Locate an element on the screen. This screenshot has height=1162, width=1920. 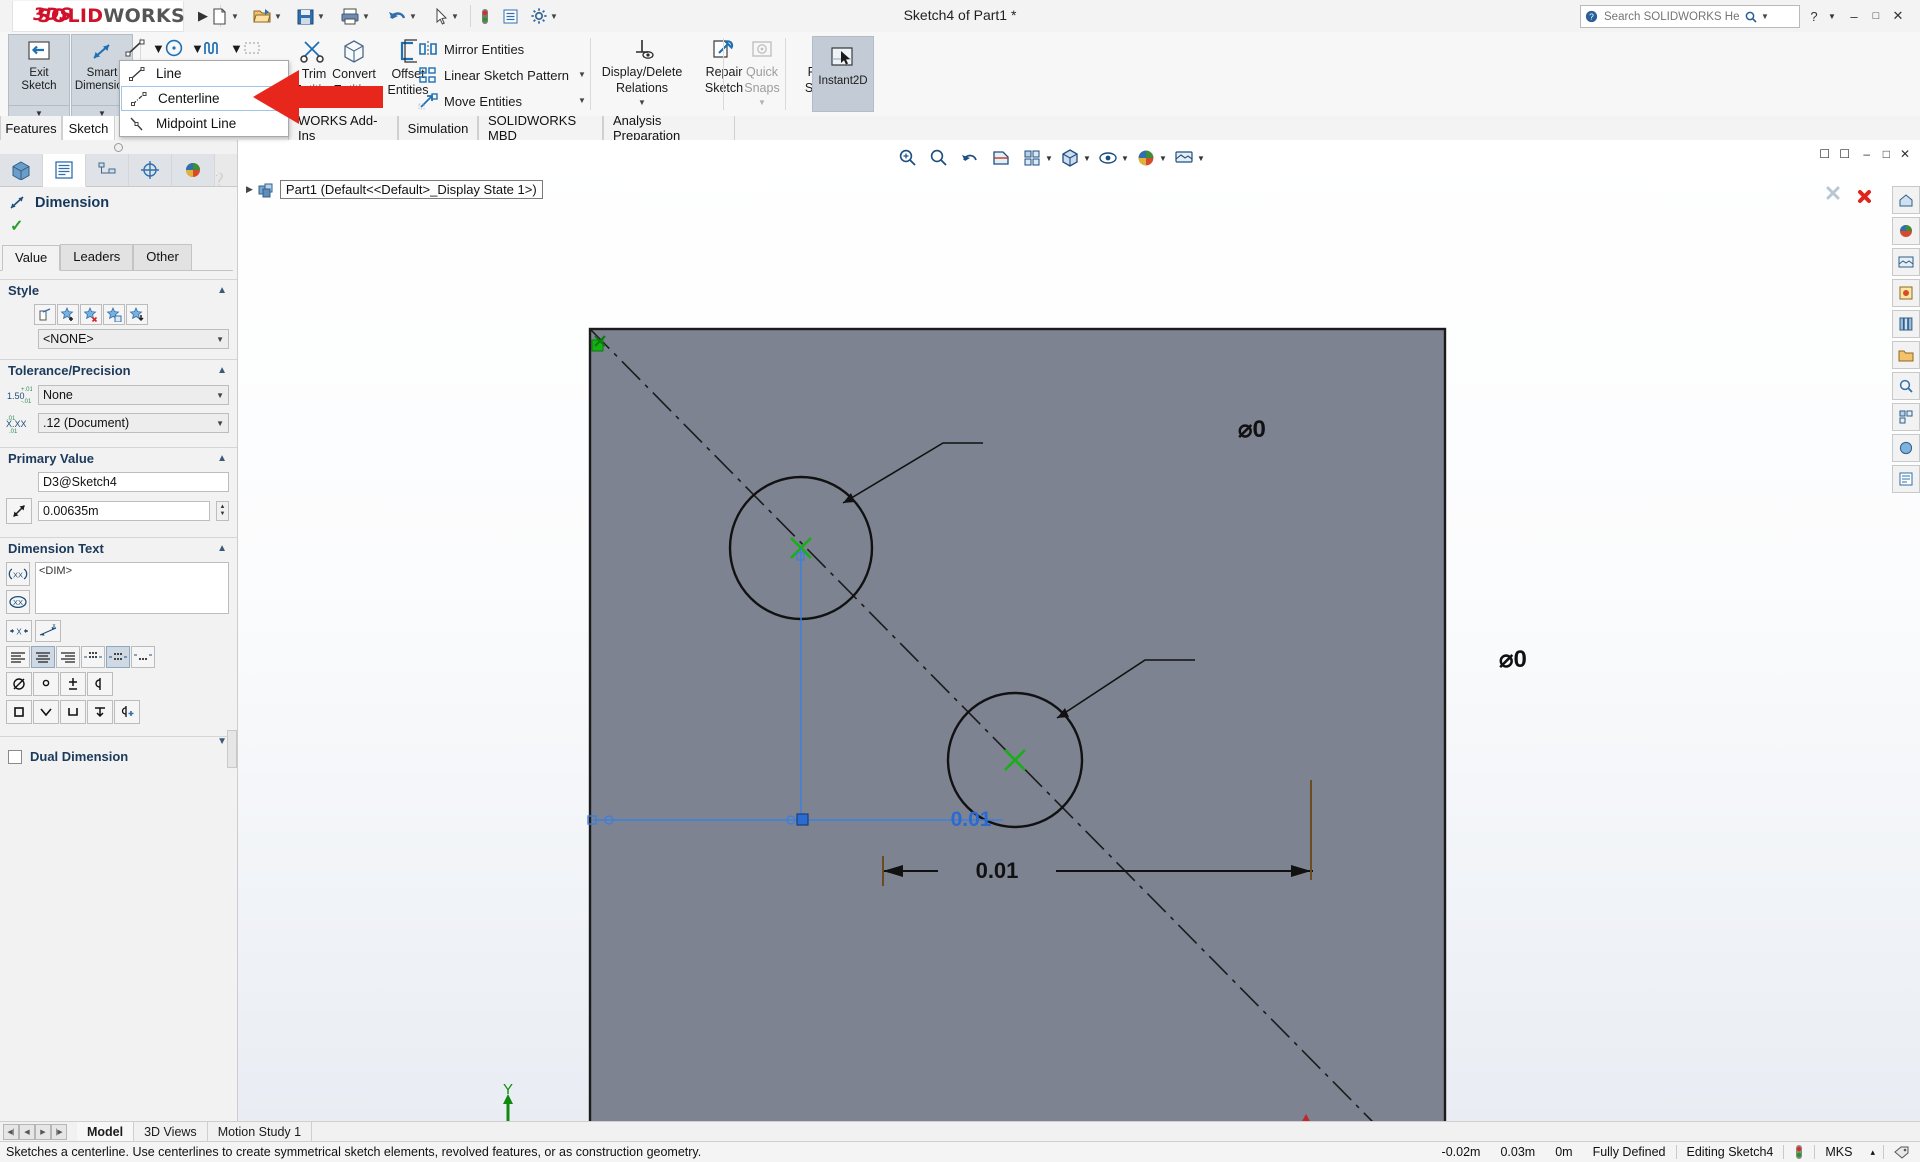
exit-sketch-button: Exit Sketch is located at coordinates (39, 70).